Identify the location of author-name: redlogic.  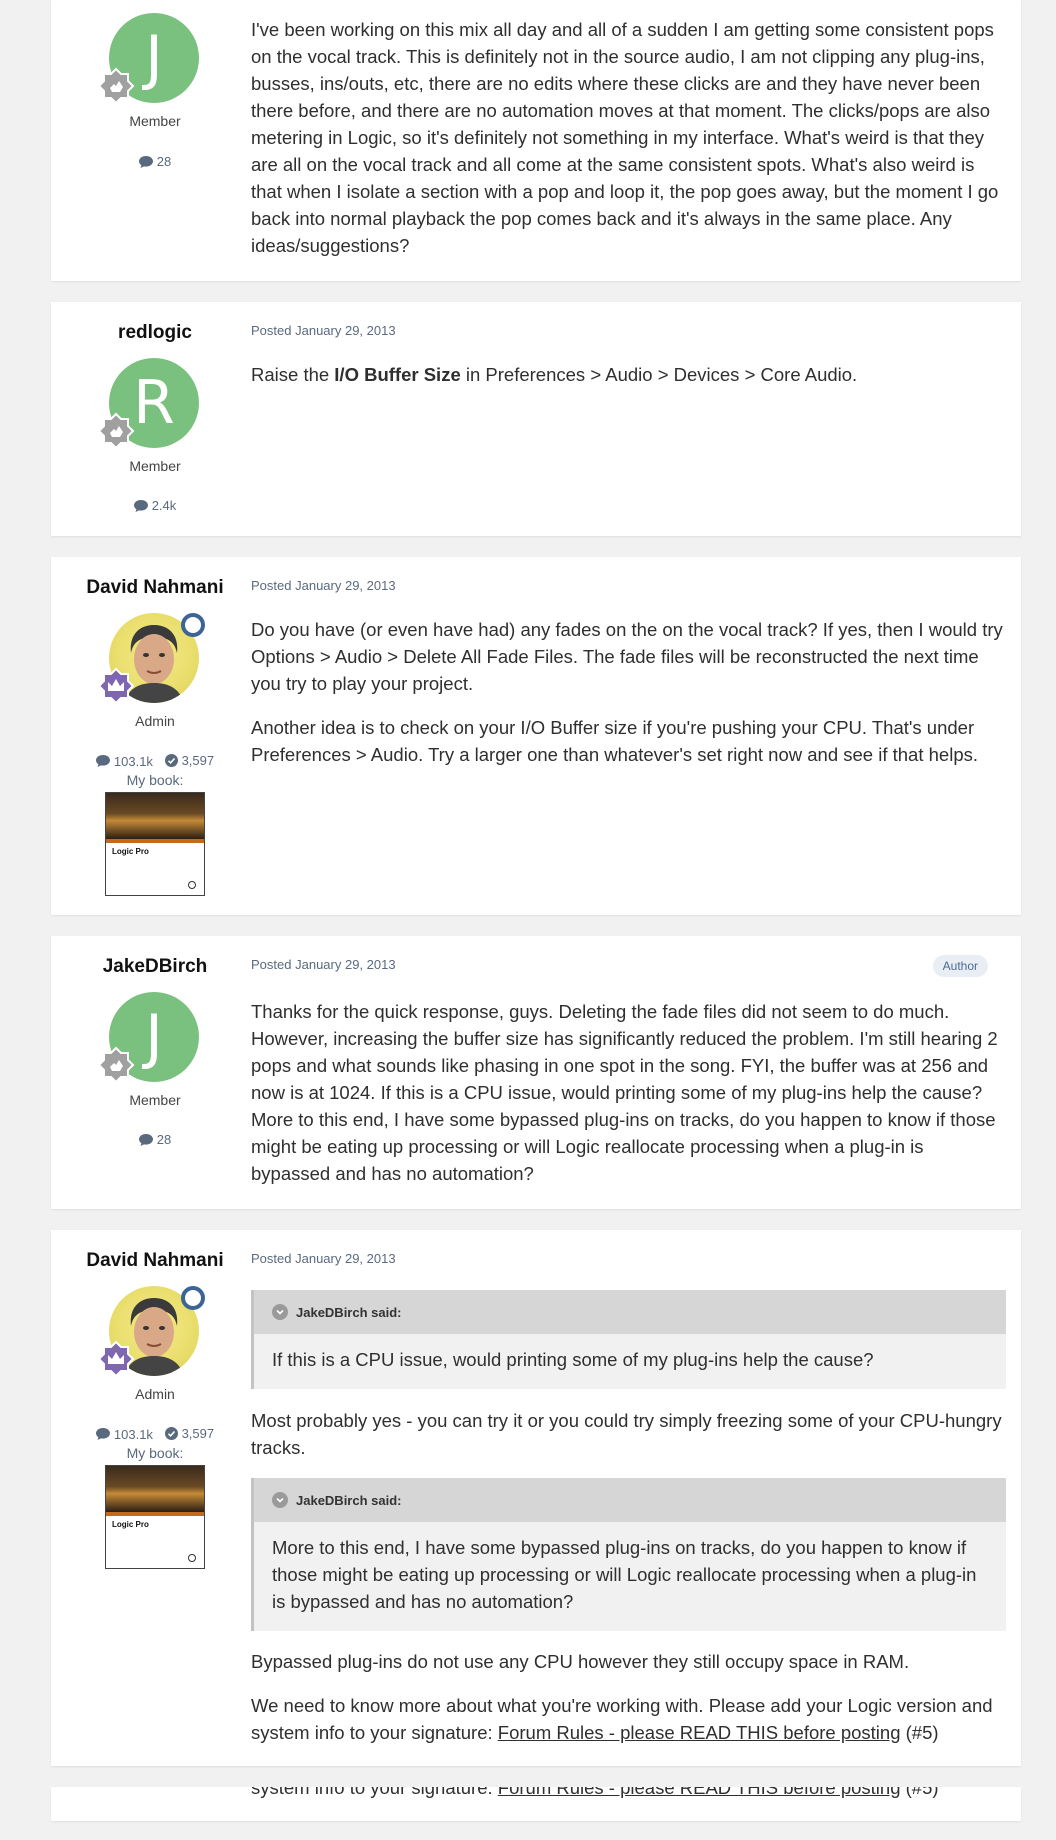
(155, 333).